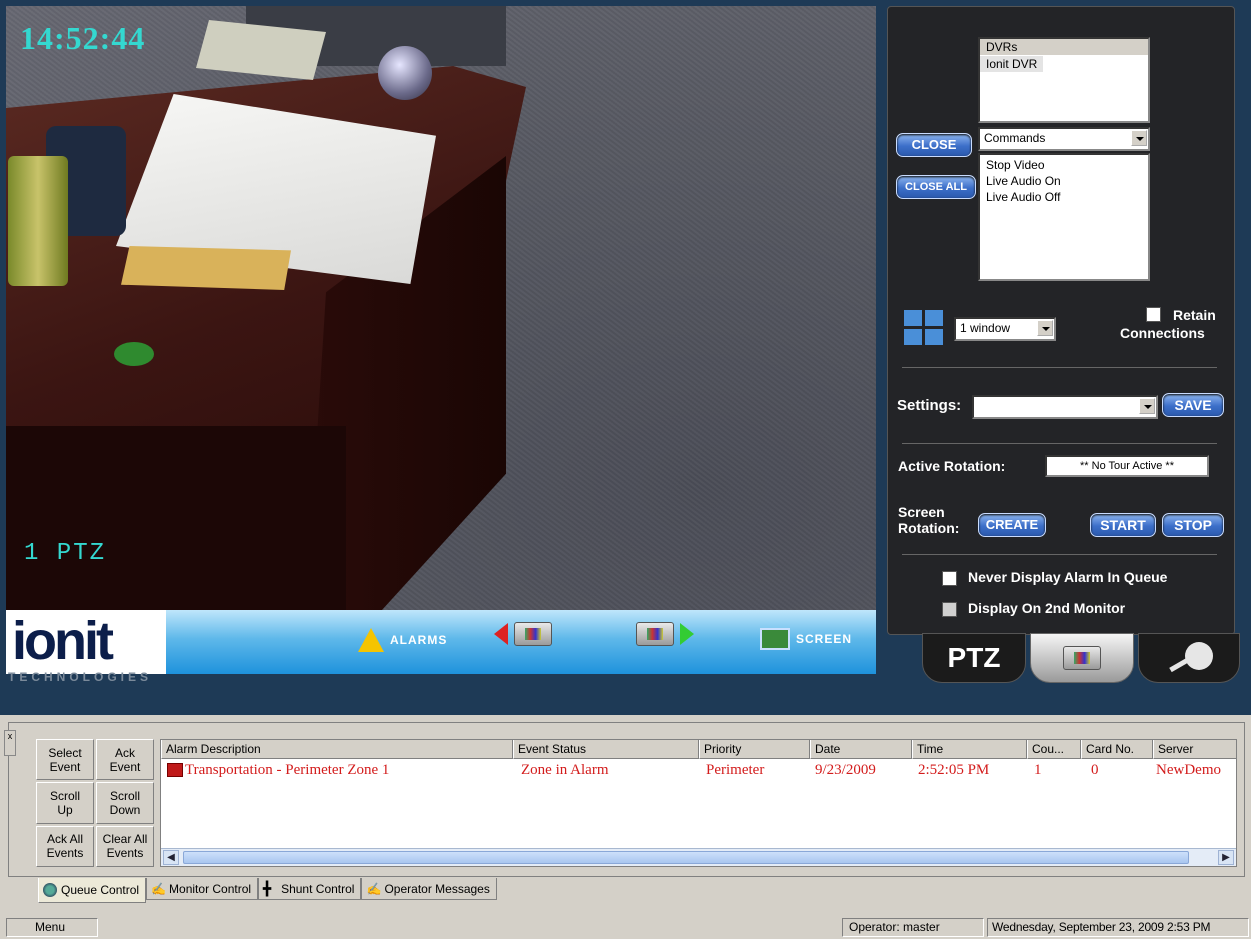  Describe the element at coordinates (1194, 749) in the screenshot. I see `column-server: Server` at that location.